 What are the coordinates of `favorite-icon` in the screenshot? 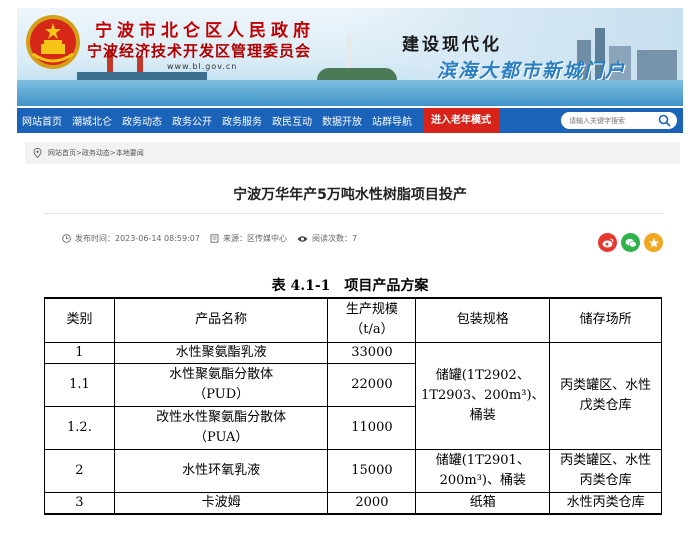 It's located at (653, 242).